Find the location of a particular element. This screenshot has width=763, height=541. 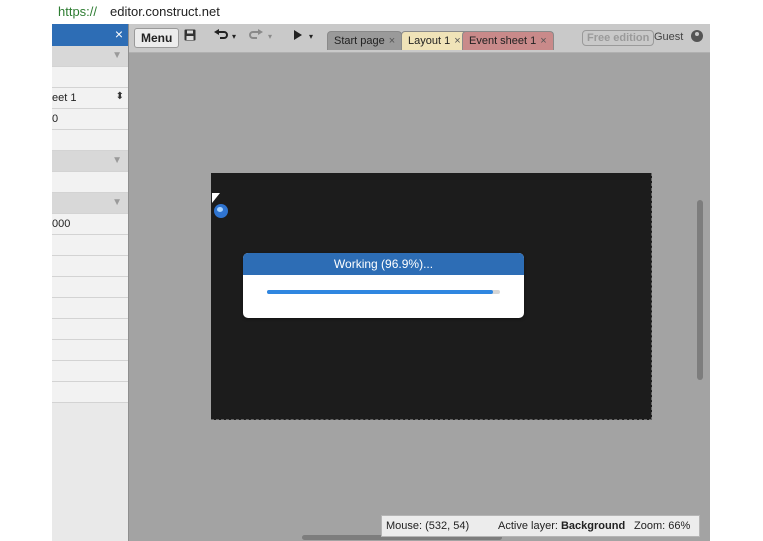

play-dropdown-icon: ▾ is located at coordinates (311, 36).